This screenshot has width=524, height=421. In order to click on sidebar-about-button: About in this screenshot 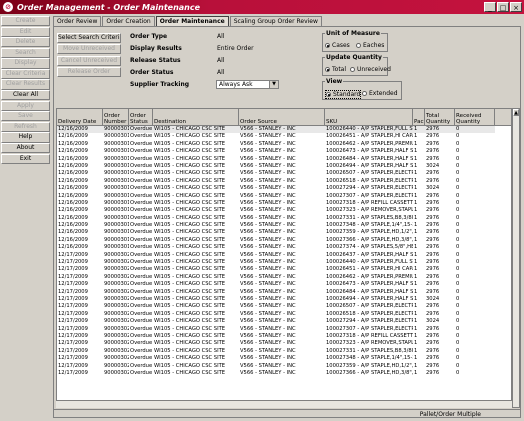, I will do `click(25, 148)`.